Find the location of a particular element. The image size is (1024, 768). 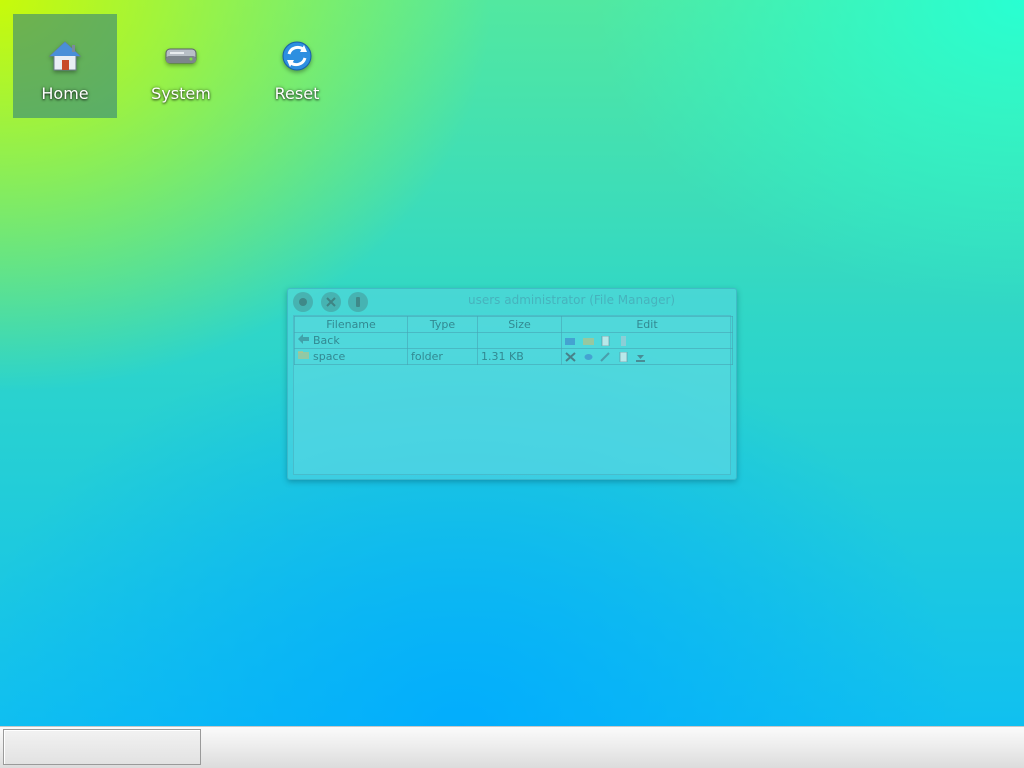

close-button is located at coordinates (303, 302).